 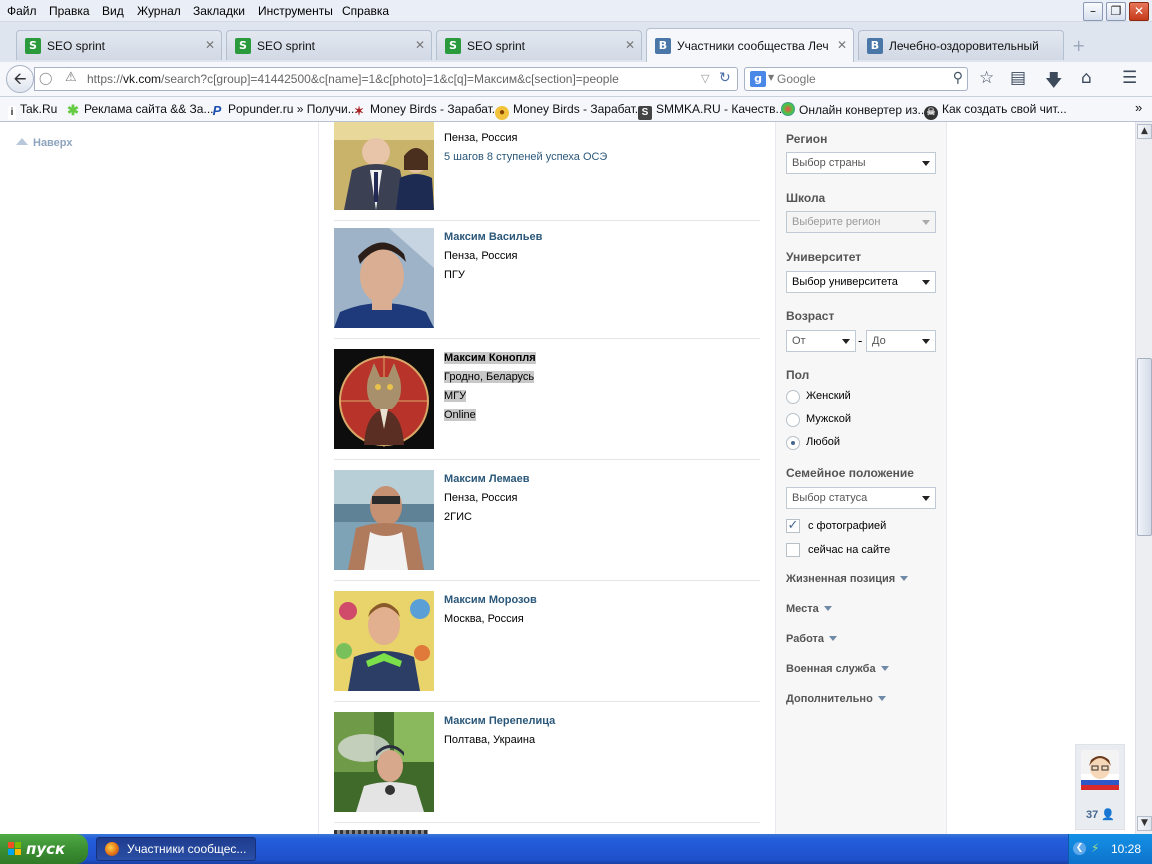 What do you see at coordinates (1144, 823) in the screenshot?
I see `scroll-down-button: ▼` at bounding box center [1144, 823].